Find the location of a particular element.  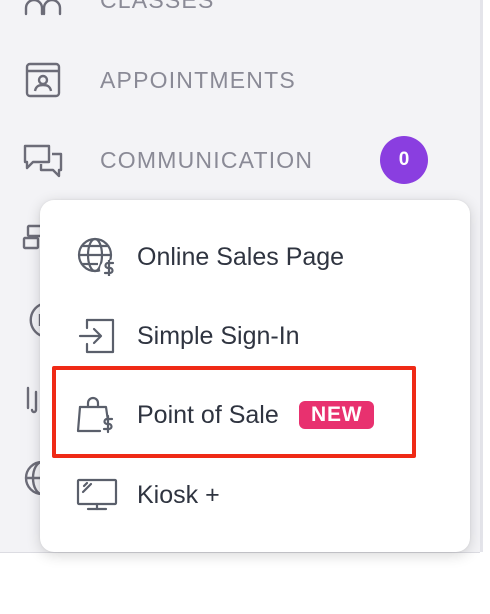

menu-item-label: Simple Sign-In is located at coordinates (218, 335).